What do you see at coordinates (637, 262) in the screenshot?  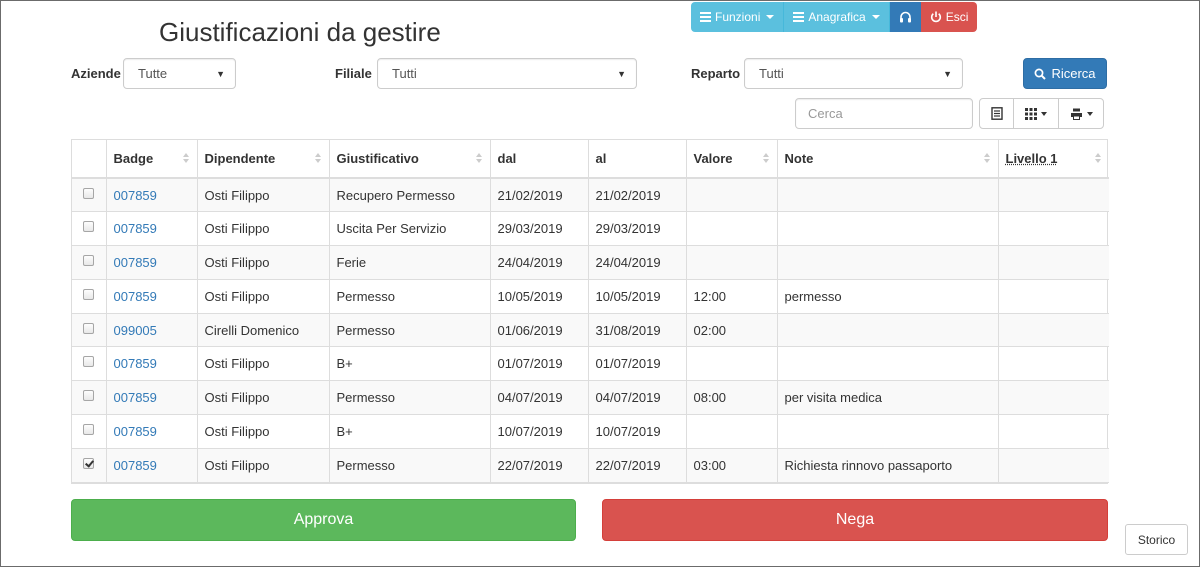 I see `cell-al: 24/04/2019` at bounding box center [637, 262].